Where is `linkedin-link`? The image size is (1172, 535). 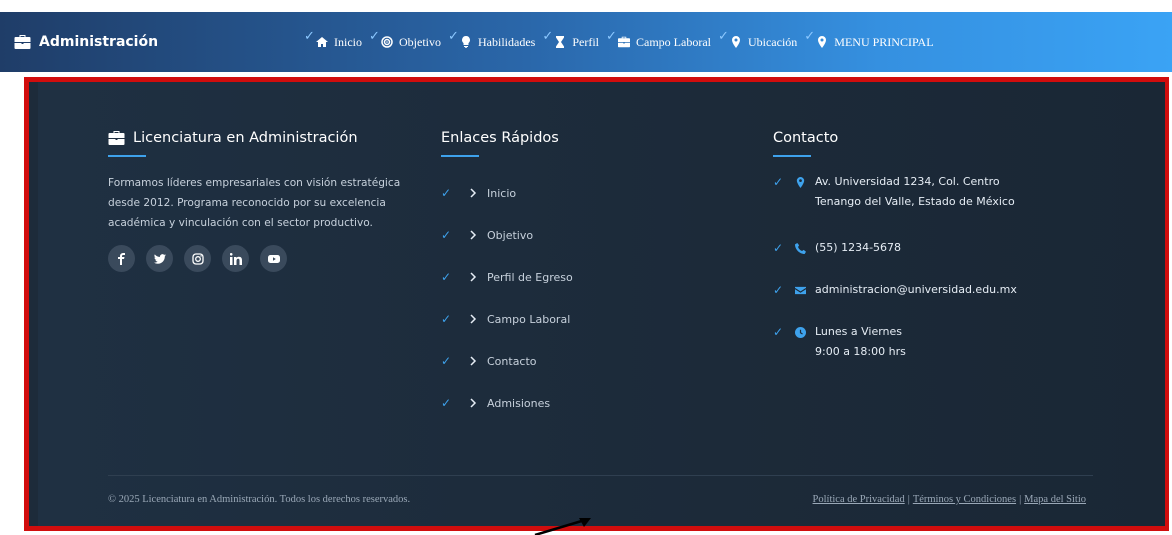
linkedin-link is located at coordinates (235, 258).